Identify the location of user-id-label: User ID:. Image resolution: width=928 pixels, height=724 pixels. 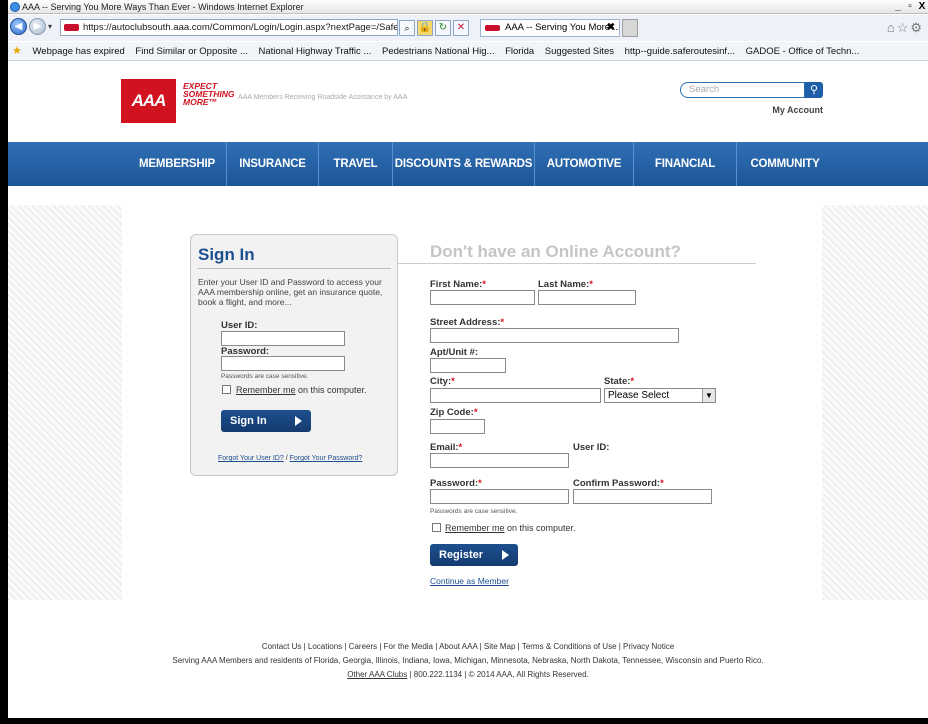
(239, 325).